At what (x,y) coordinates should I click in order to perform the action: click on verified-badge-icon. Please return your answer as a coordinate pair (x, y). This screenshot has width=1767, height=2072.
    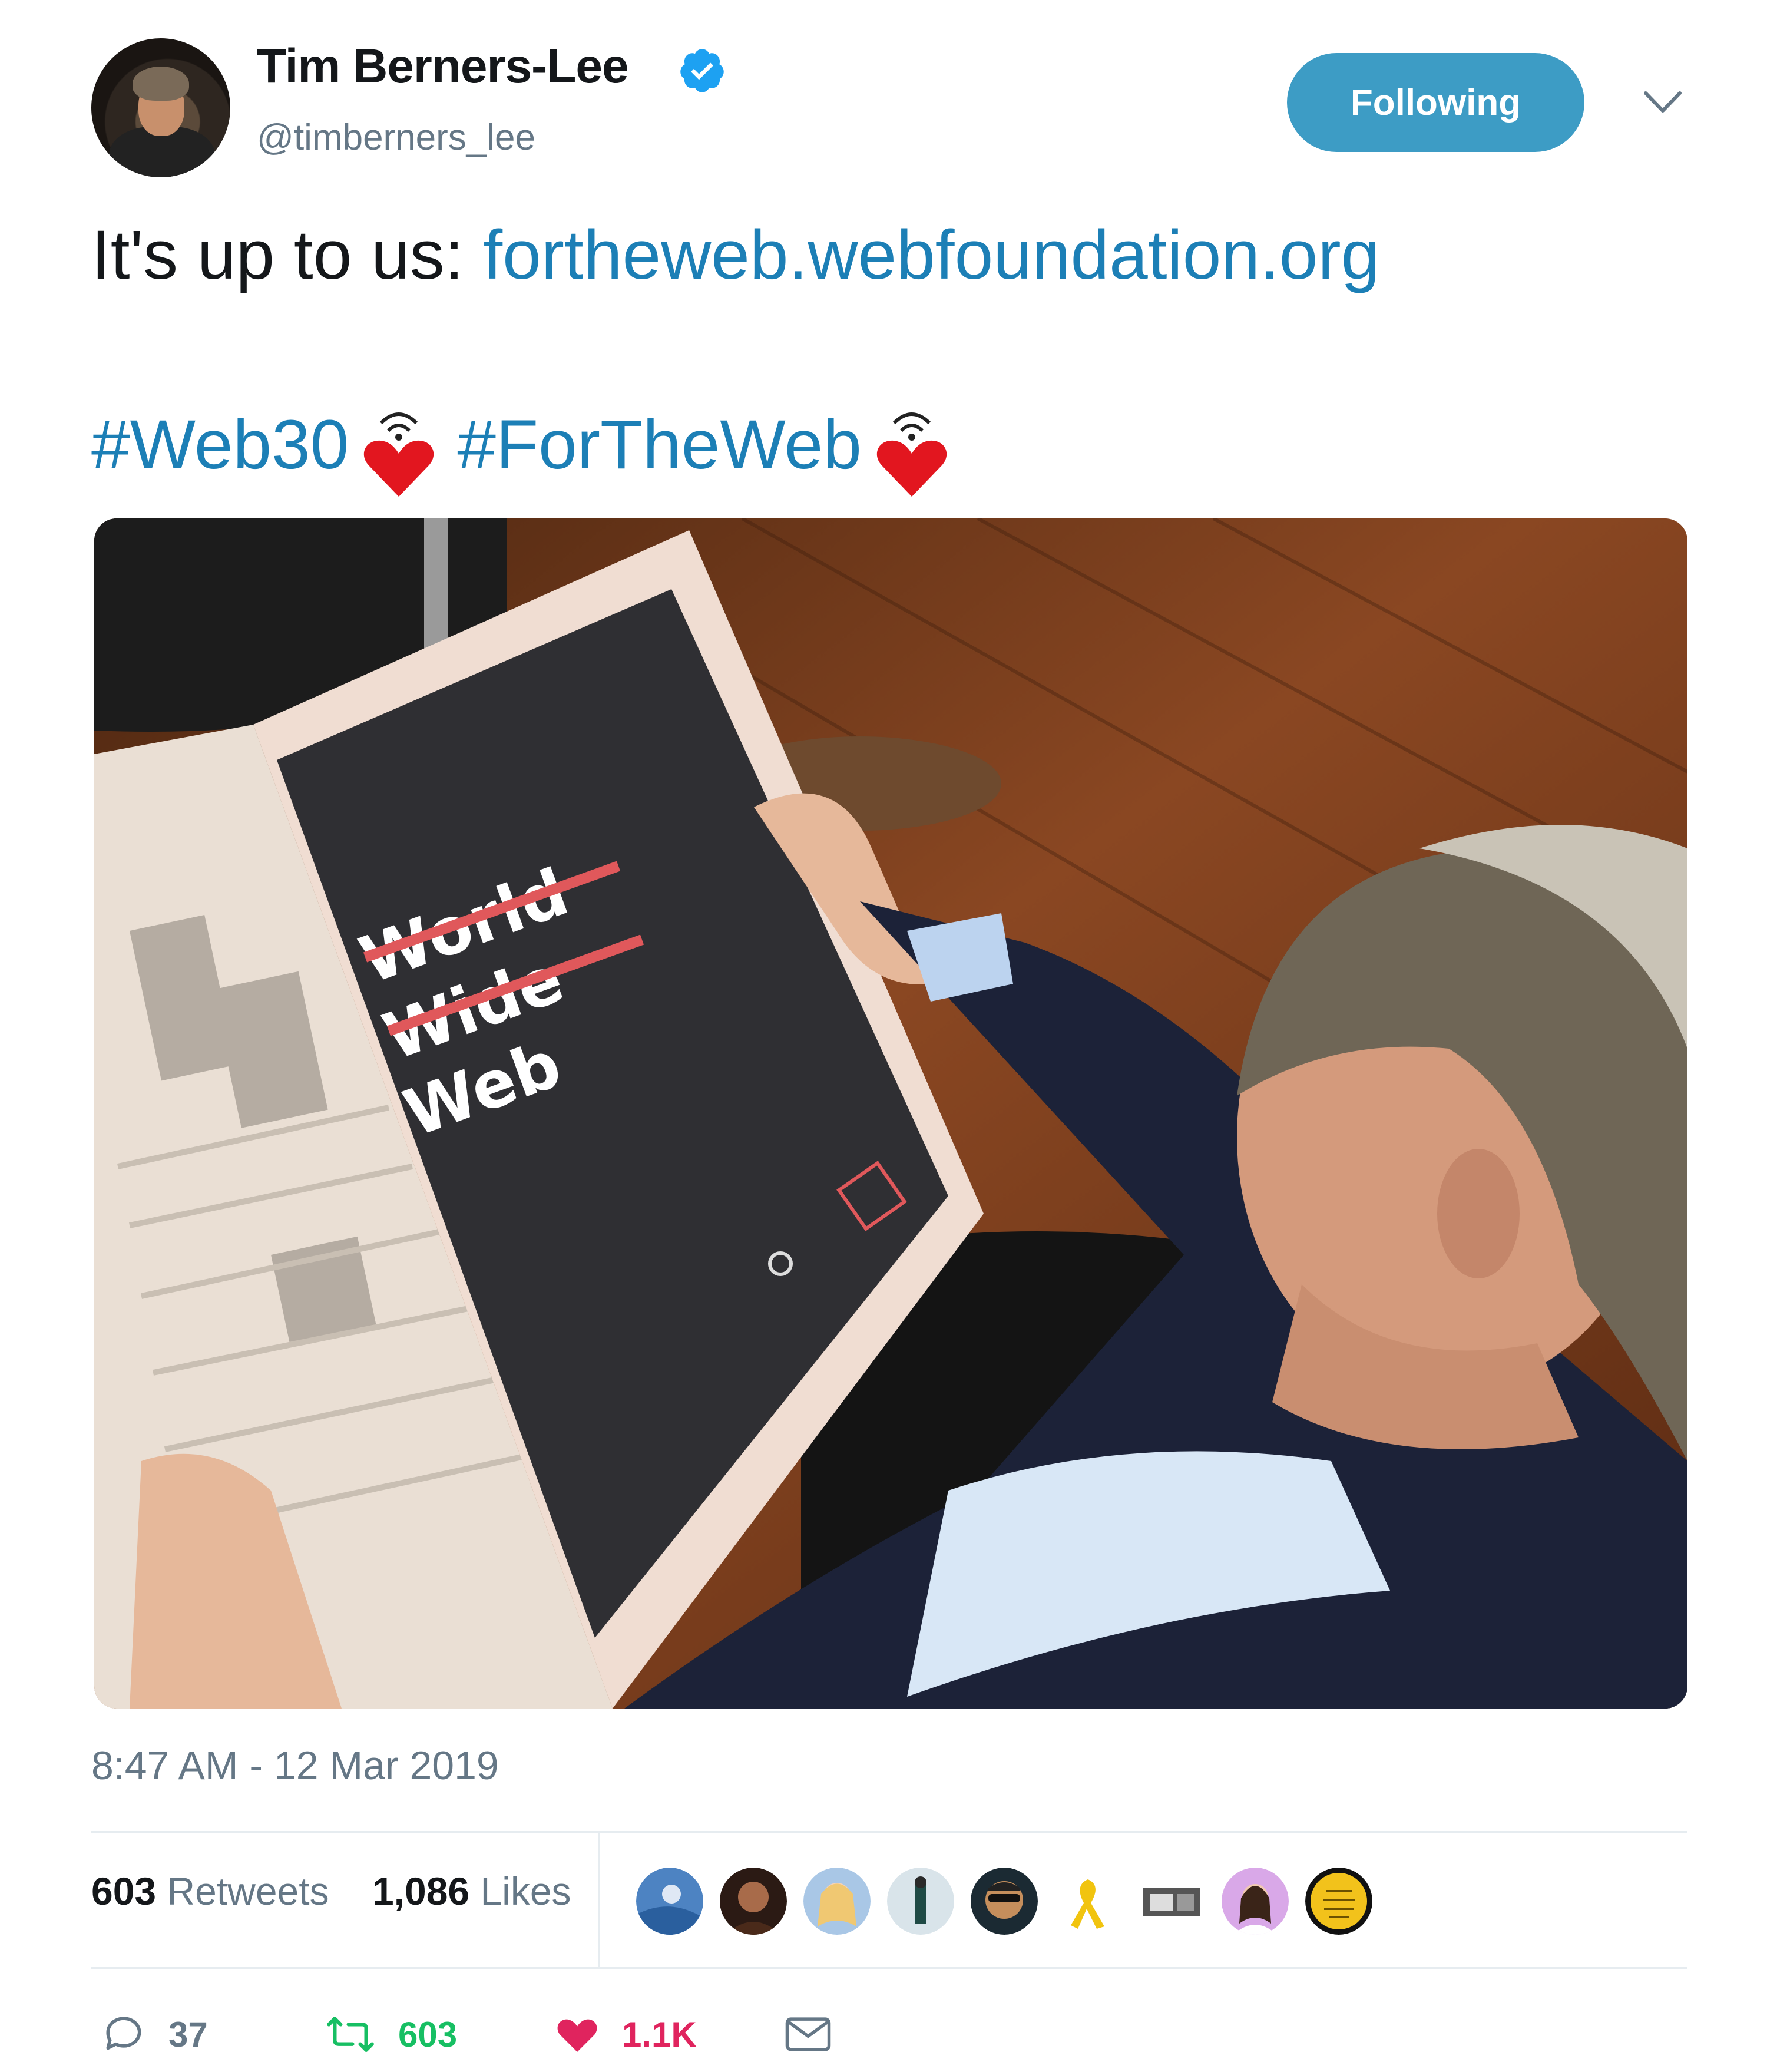
    Looking at the image, I should click on (702, 70).